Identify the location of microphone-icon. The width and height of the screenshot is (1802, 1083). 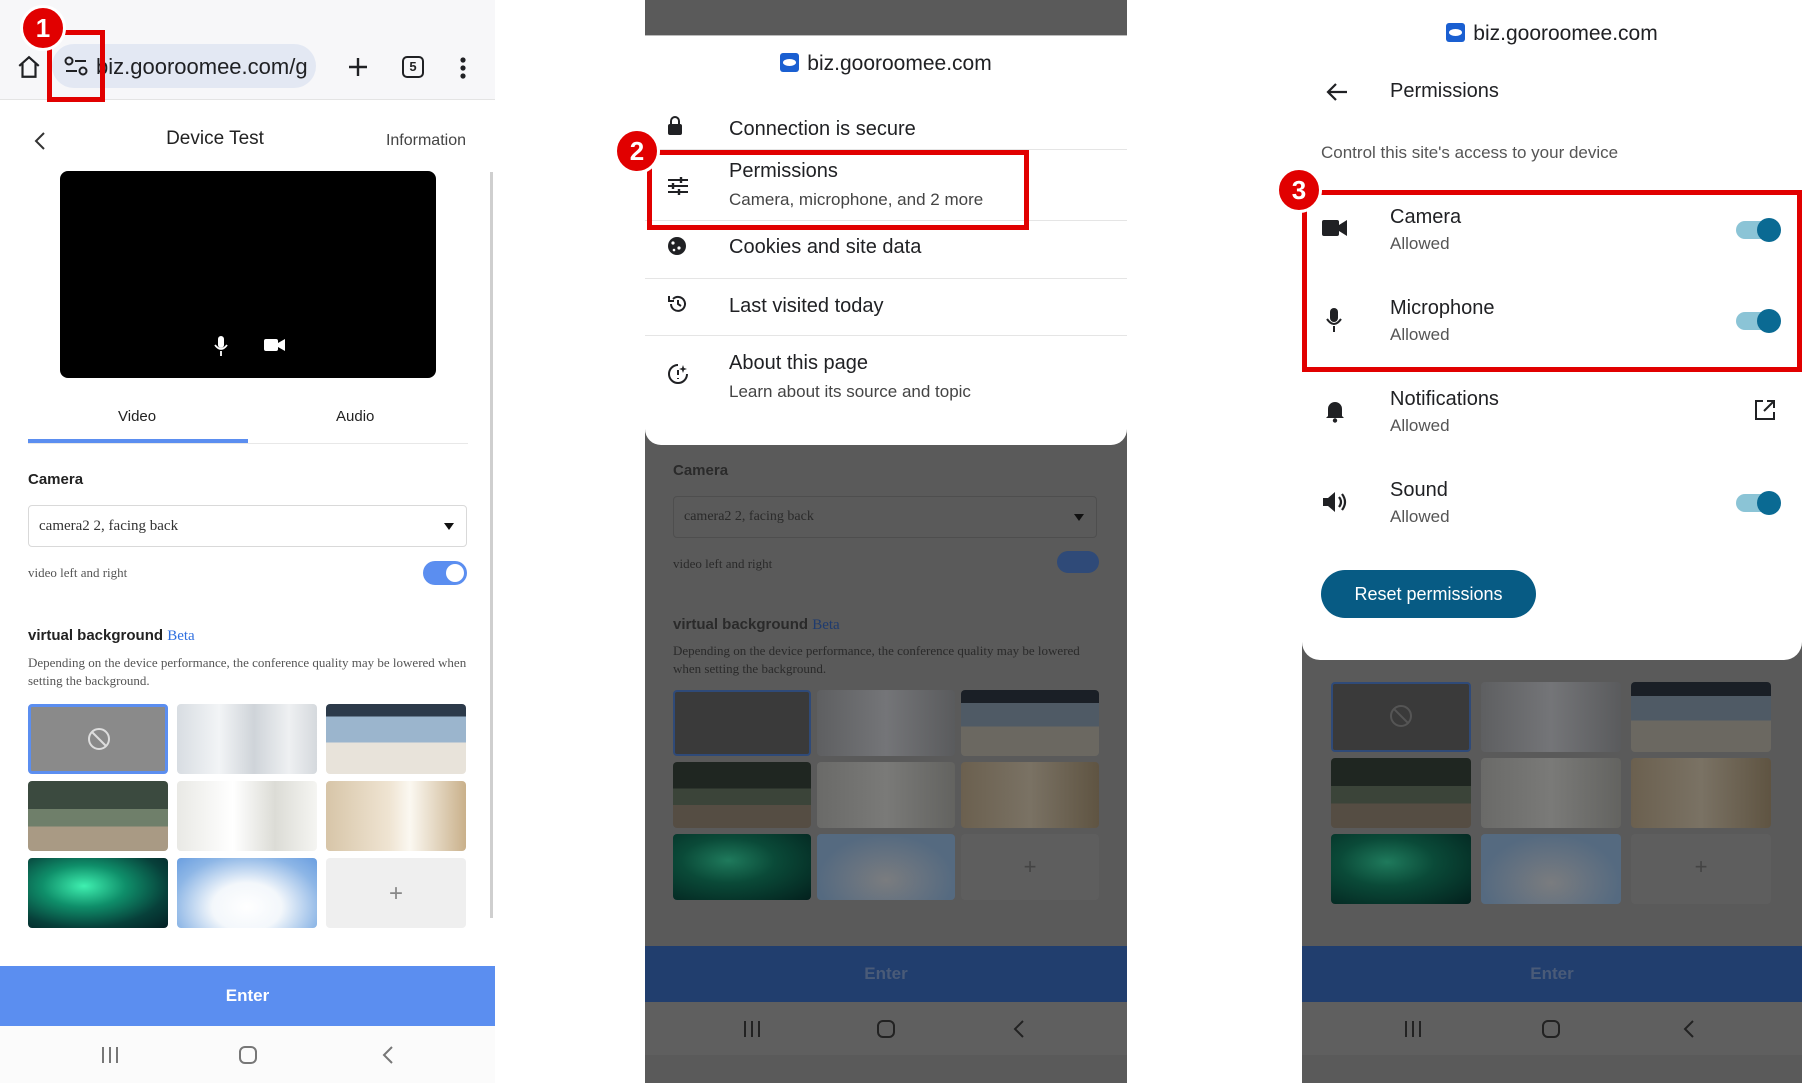
(221, 346).